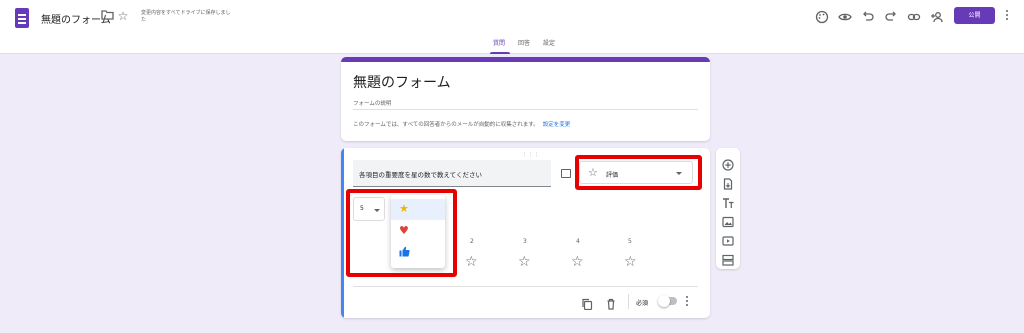 The width and height of the screenshot is (1024, 333). What do you see at coordinates (525, 59) in the screenshot?
I see `title-accent-bar` at bounding box center [525, 59].